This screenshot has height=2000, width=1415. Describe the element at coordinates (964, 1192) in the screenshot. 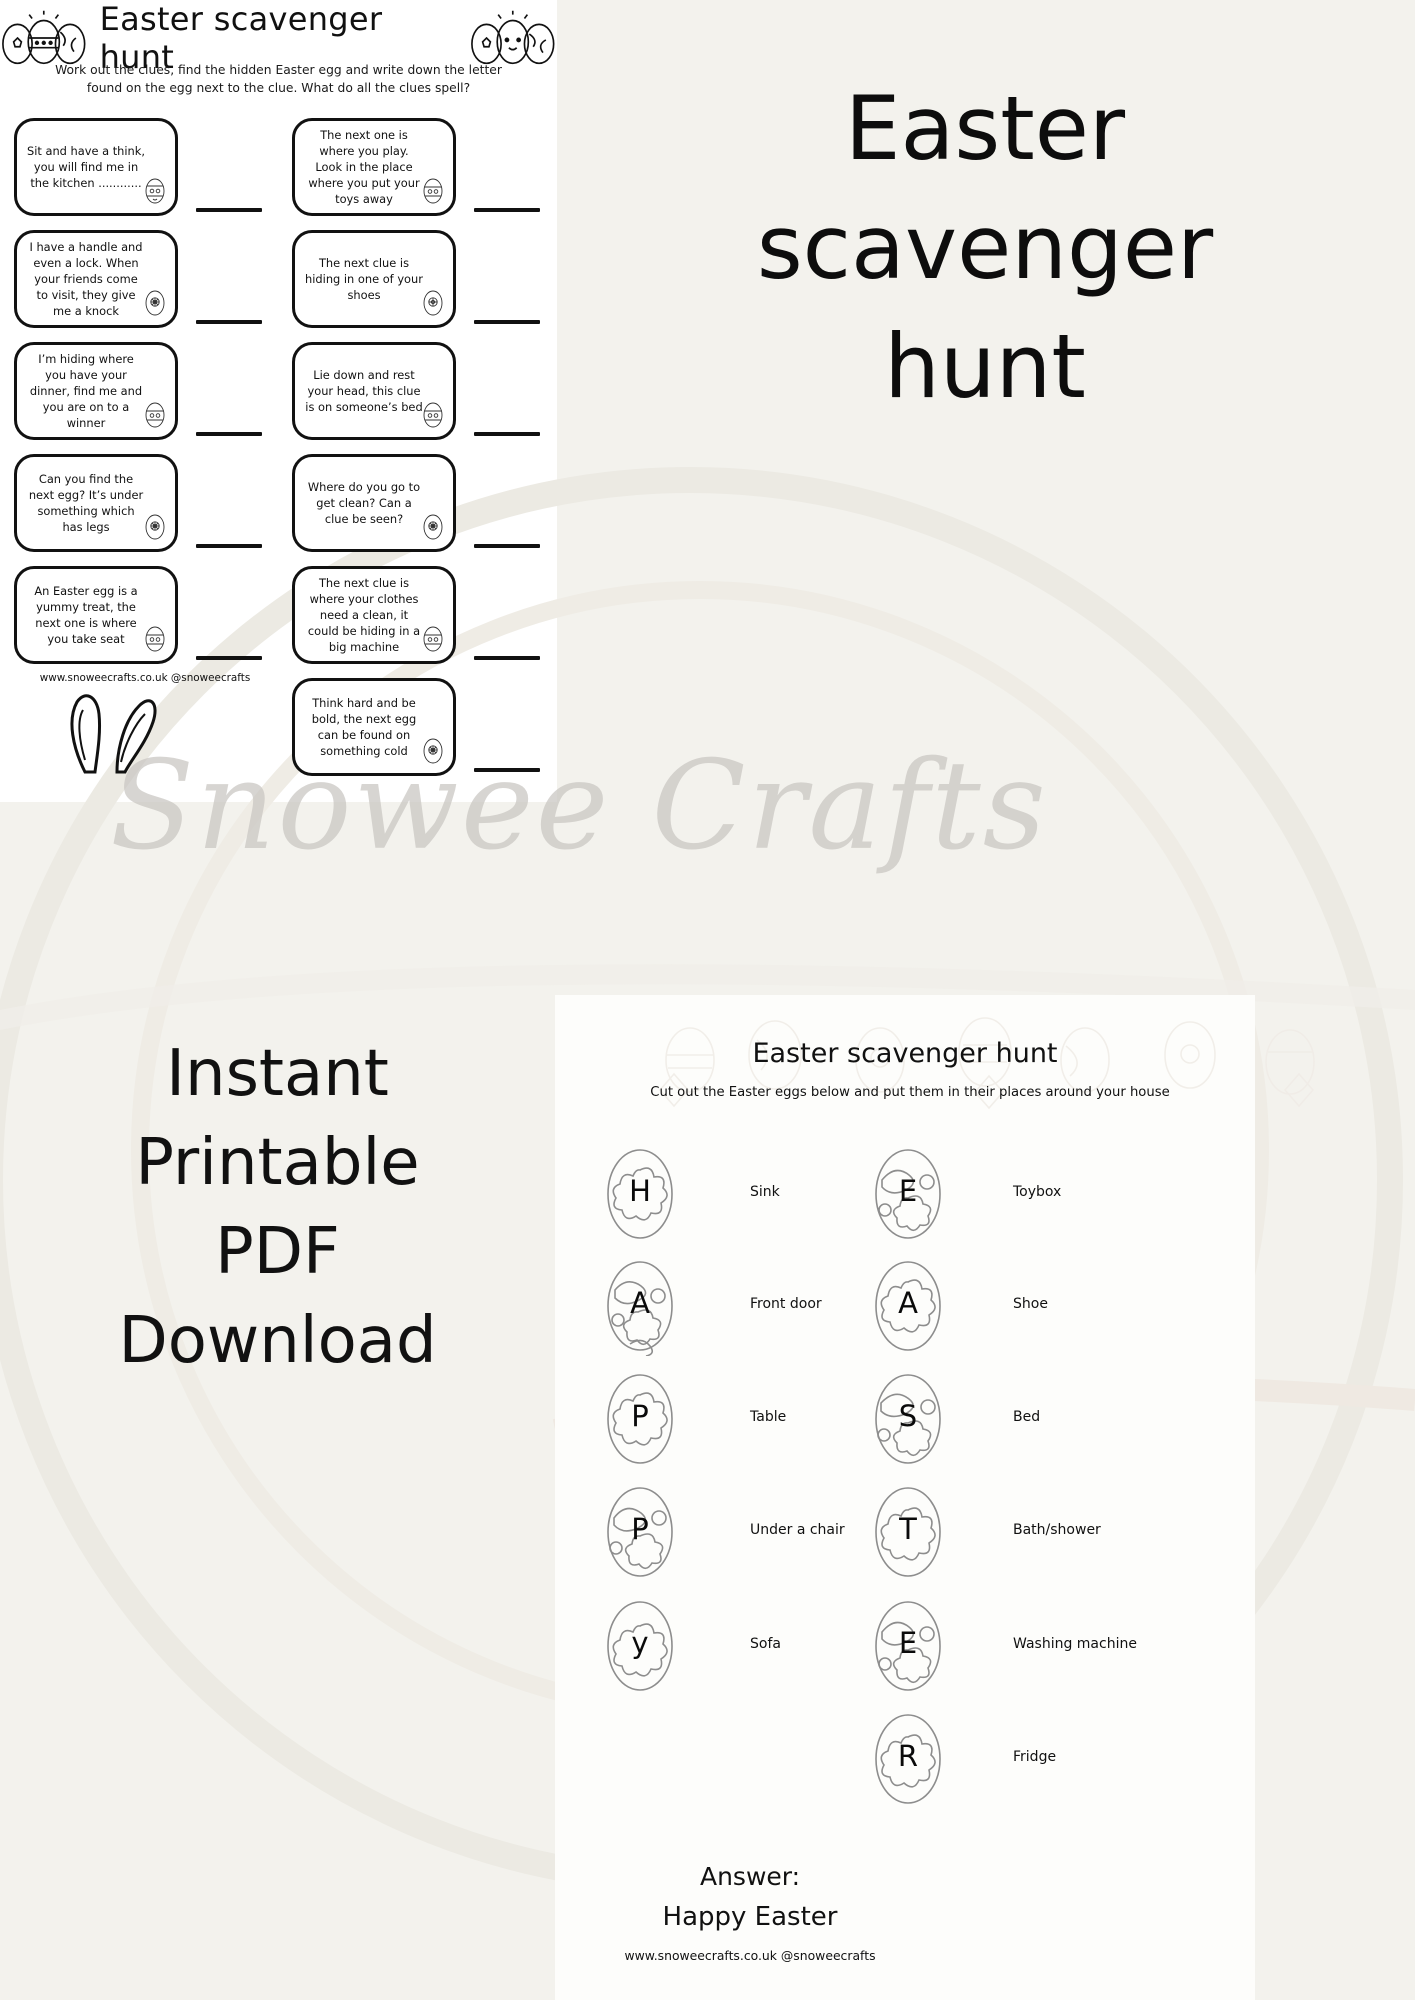

I see `egg-row: E Toybox` at that location.